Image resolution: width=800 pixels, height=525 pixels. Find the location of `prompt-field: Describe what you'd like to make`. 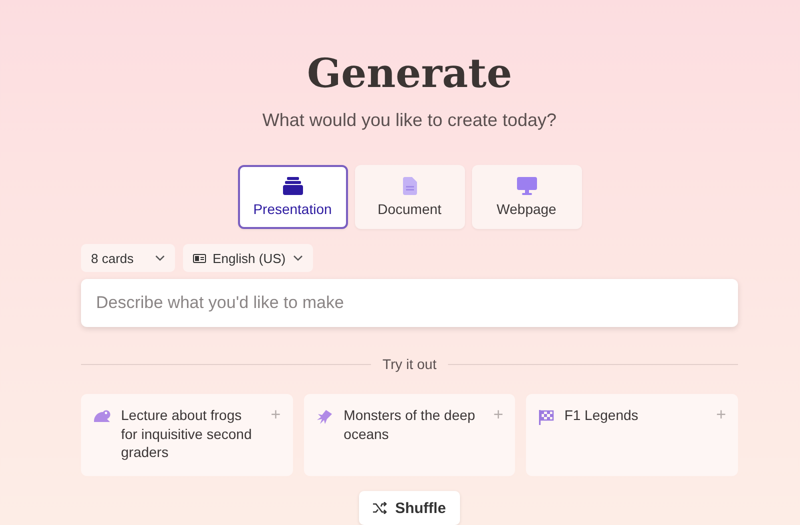

prompt-field: Describe what you'd like to make is located at coordinates (409, 303).